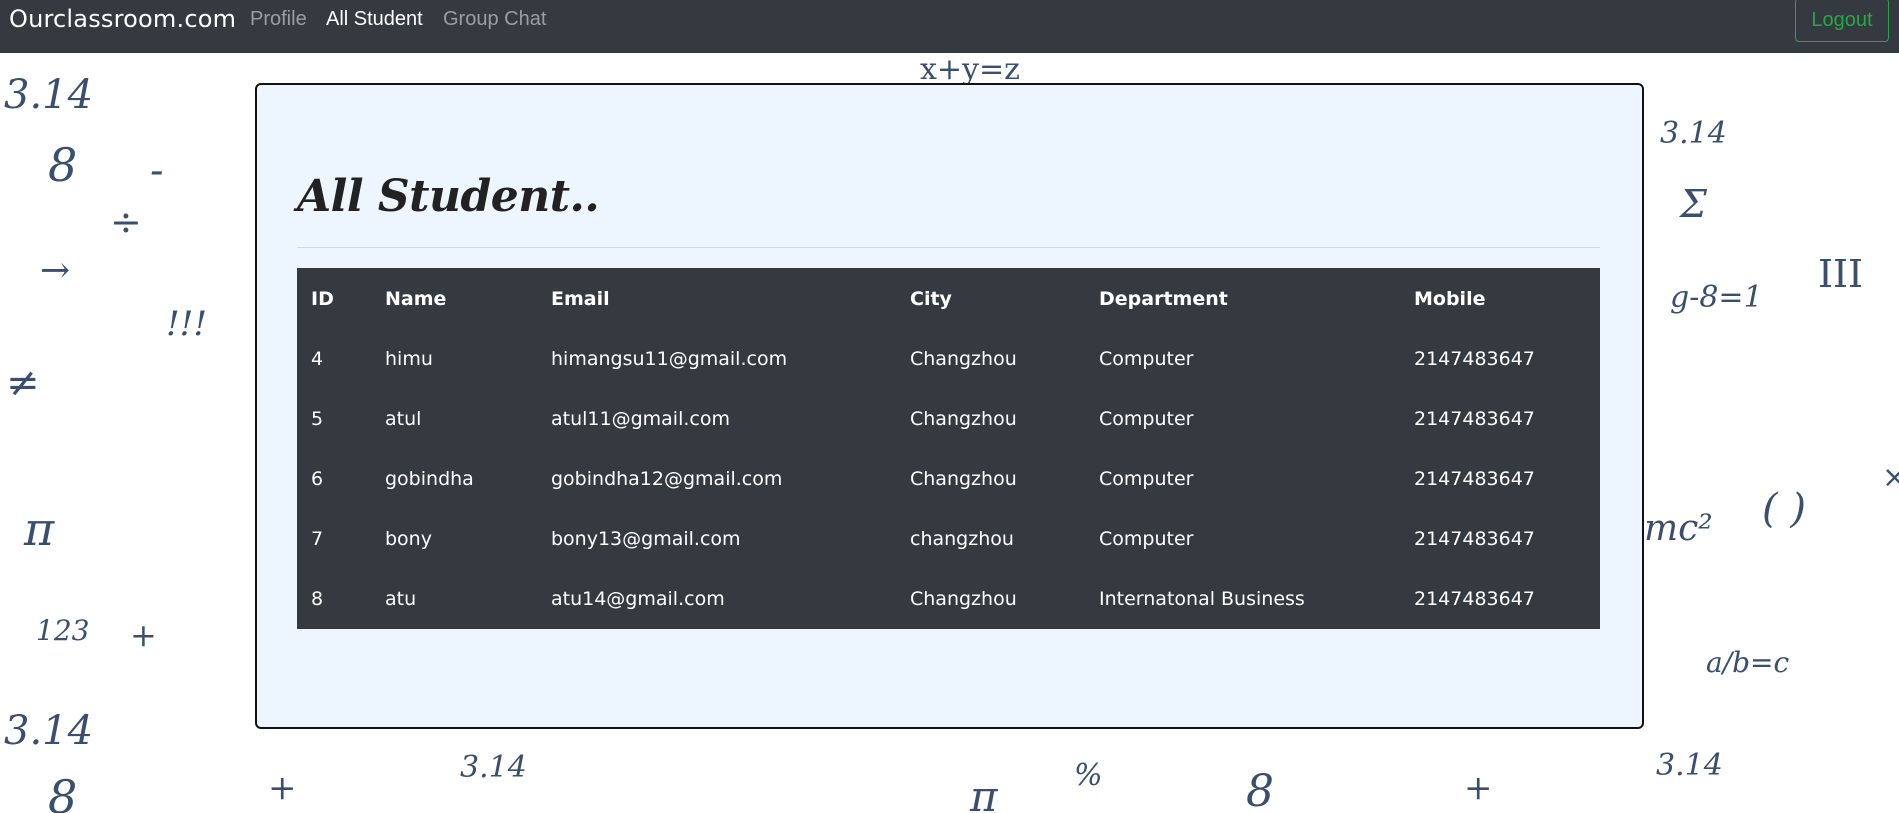  I want to click on cell-name: gobindha, so click(429, 479).